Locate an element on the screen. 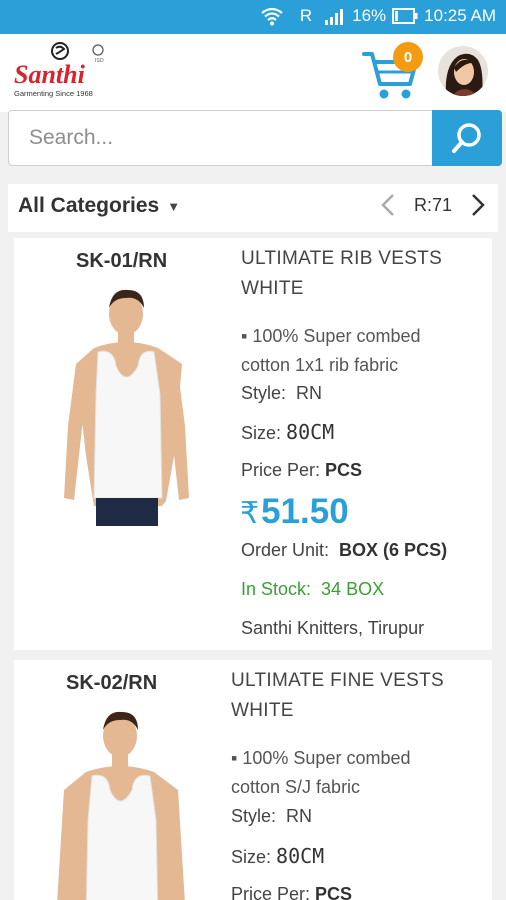 This screenshot has height=900, width=506. feature-line: cotton 1x1 rib fabric is located at coordinates (320, 365).